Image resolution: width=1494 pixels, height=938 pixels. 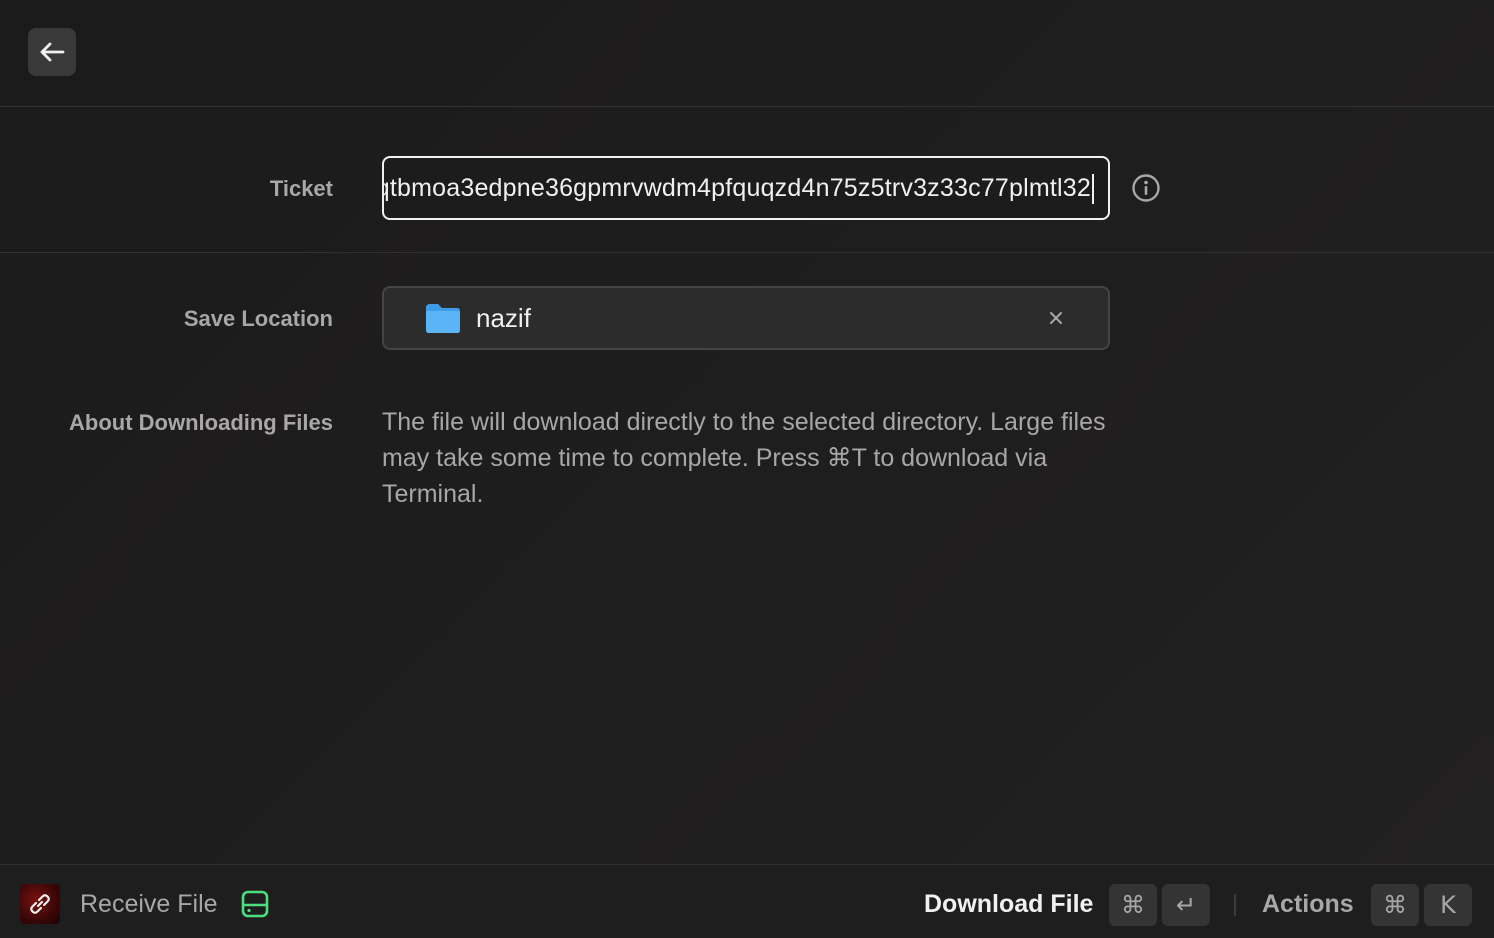 What do you see at coordinates (1146, 188) in the screenshot?
I see `info-icon` at bounding box center [1146, 188].